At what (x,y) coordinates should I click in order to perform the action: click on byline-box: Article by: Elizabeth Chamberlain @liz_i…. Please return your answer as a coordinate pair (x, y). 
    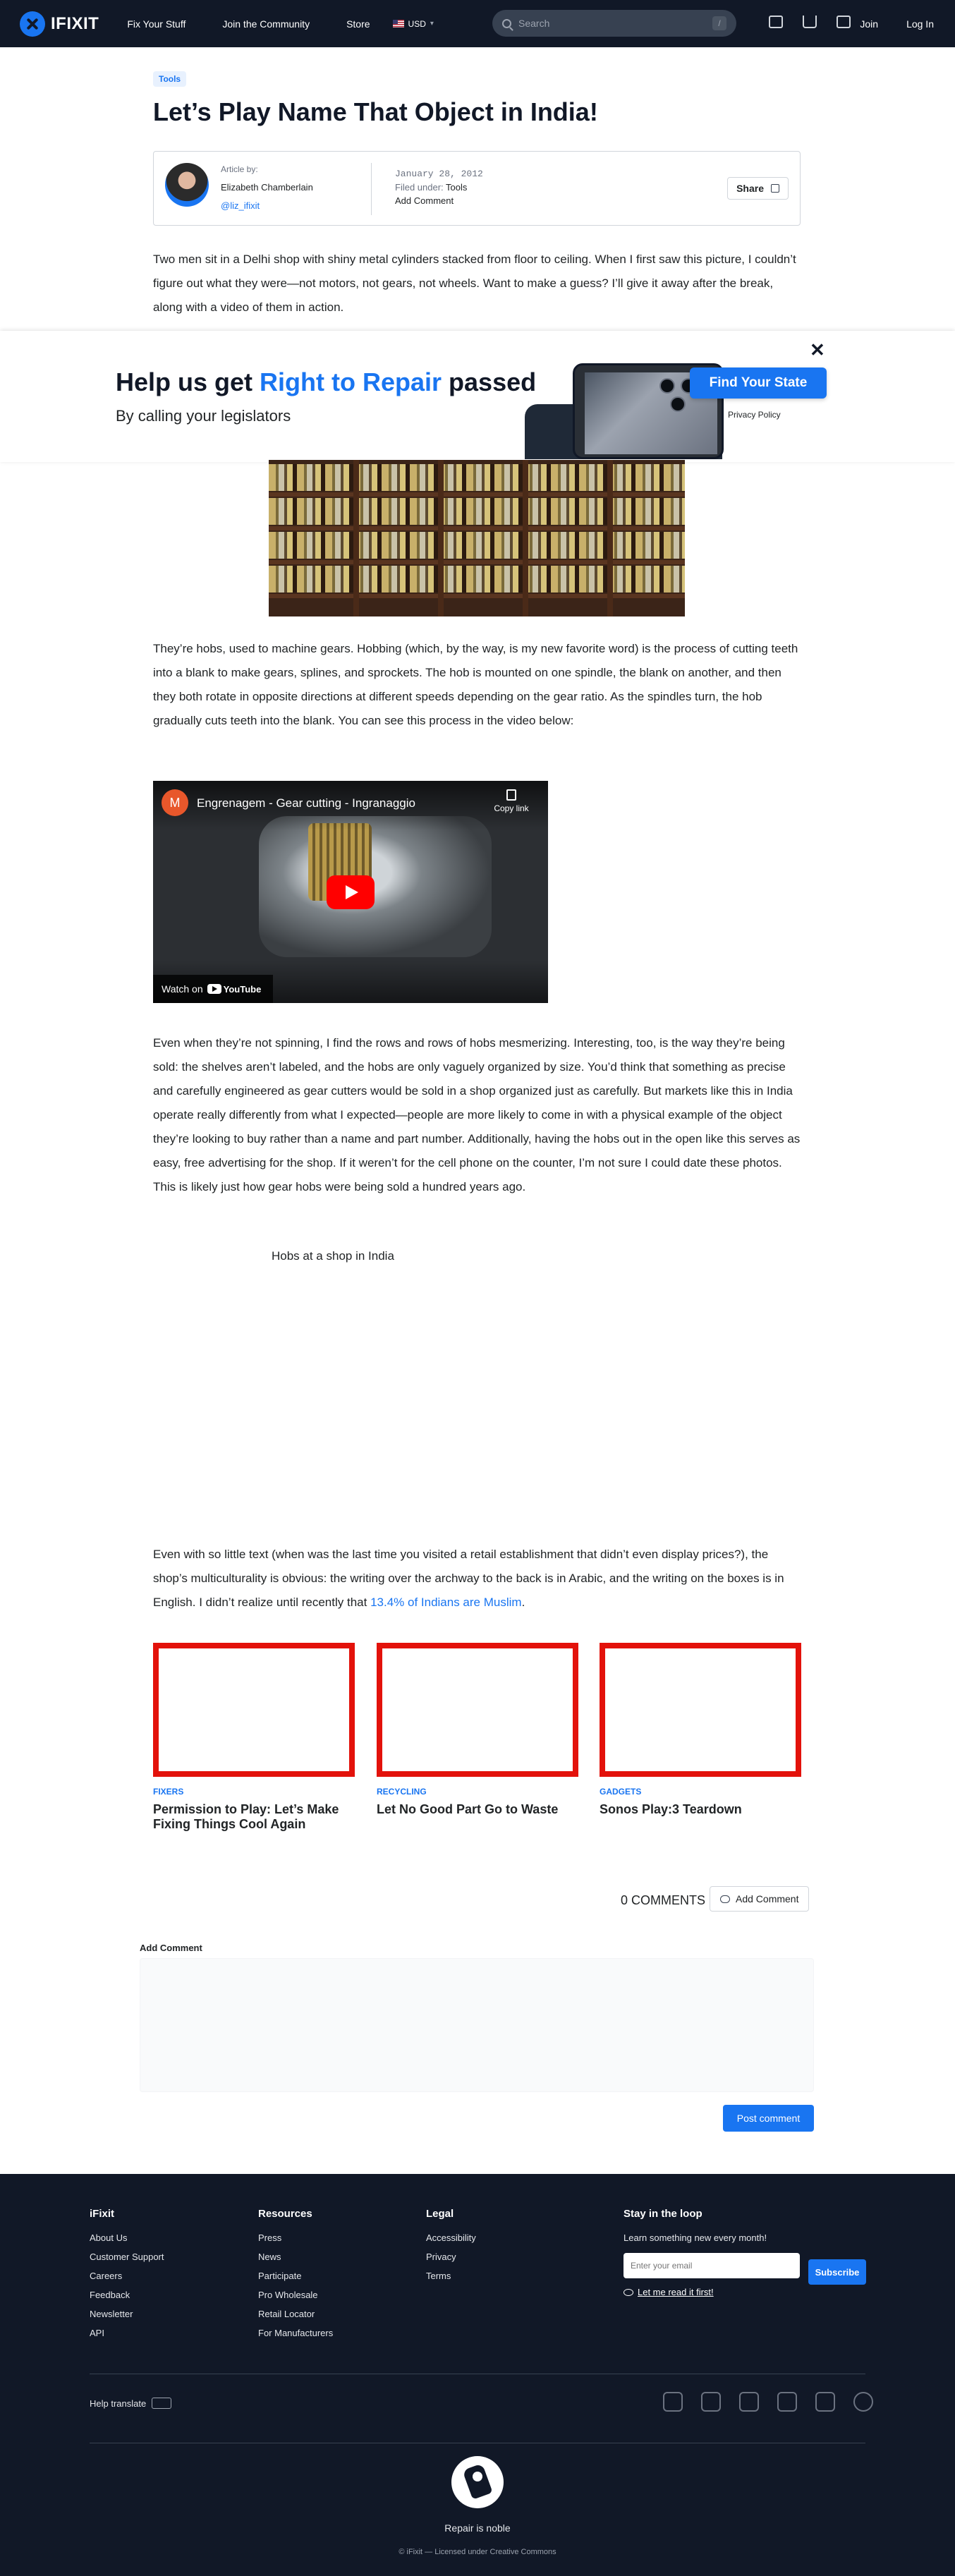
    Looking at the image, I should click on (477, 188).